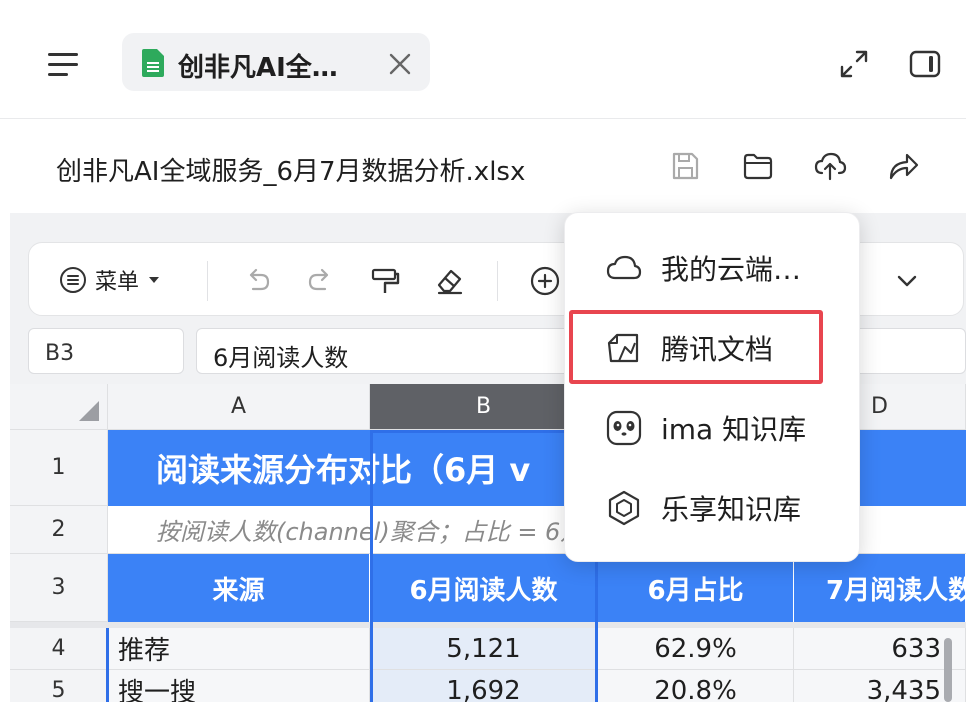  What do you see at coordinates (239, 686) in the screenshot?
I see `data-cell: 搜一搜` at bounding box center [239, 686].